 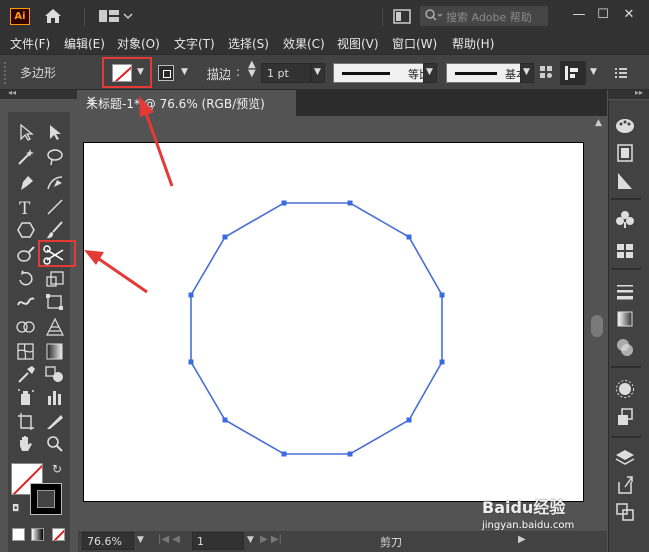 I want to click on appearance-icon, so click(x=625, y=389).